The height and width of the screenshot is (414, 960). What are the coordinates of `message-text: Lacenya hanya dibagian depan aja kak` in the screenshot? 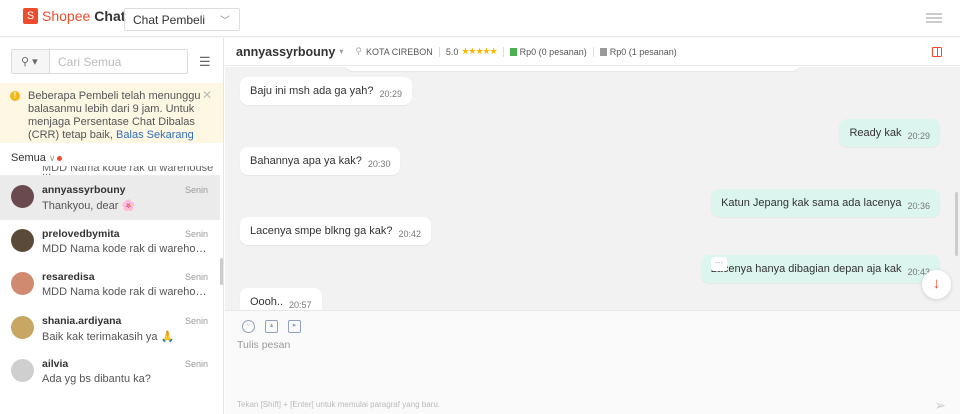 It's located at (806, 269).